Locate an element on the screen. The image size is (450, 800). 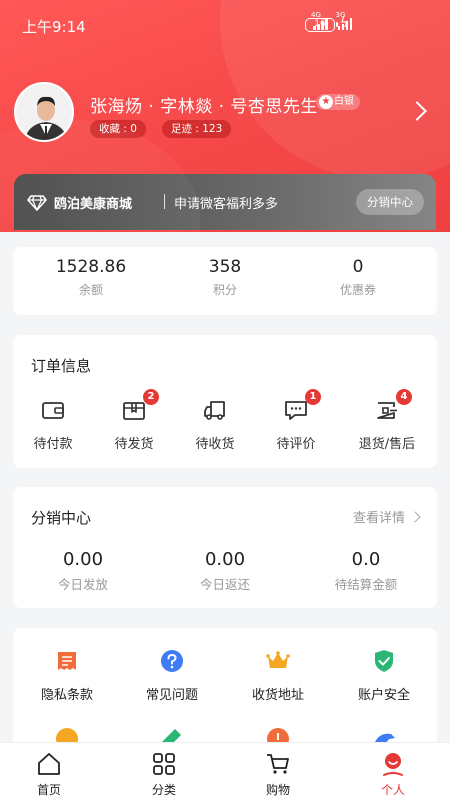
order-item-label: 退货/售后 is located at coordinates (387, 444).